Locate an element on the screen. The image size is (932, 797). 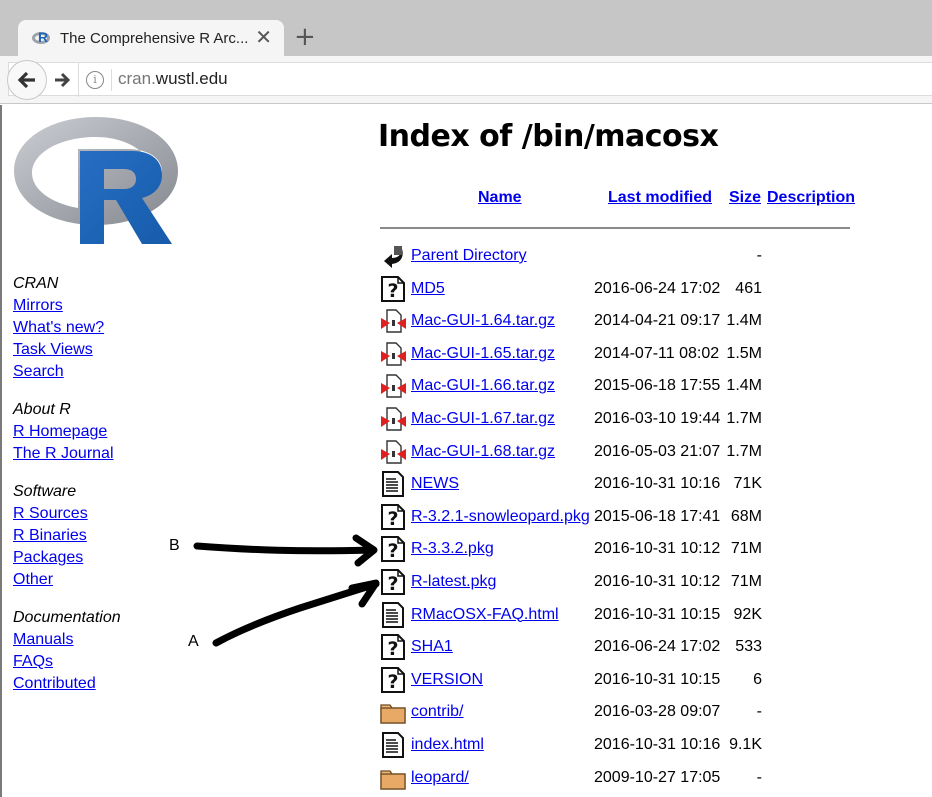
file-link: Mac-GUI-1.64.tar.gz is located at coordinates (483, 321).